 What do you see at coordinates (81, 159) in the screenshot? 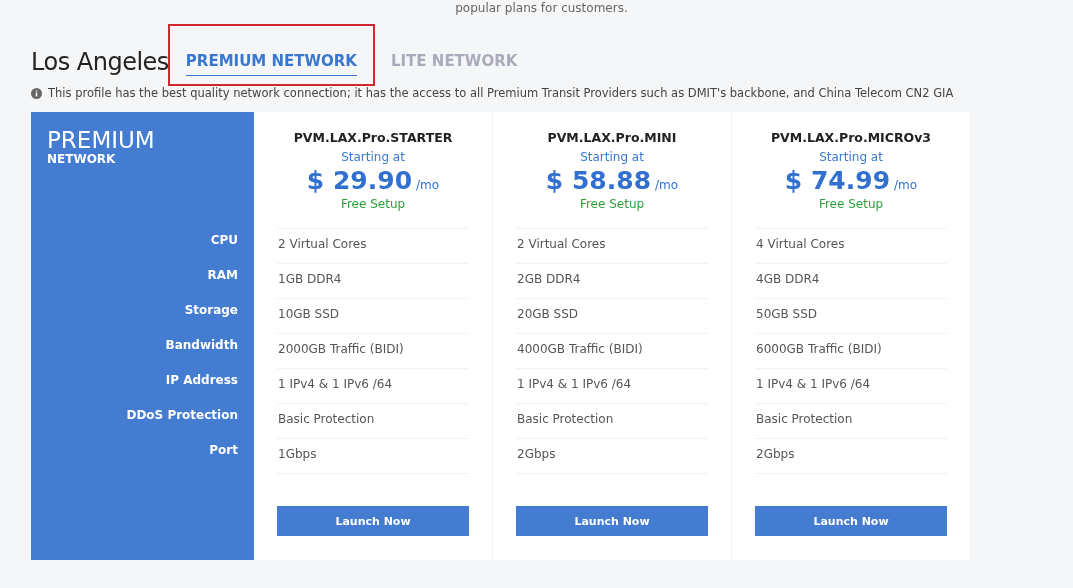
I see `panel-subtitle: NETWORK` at bounding box center [81, 159].